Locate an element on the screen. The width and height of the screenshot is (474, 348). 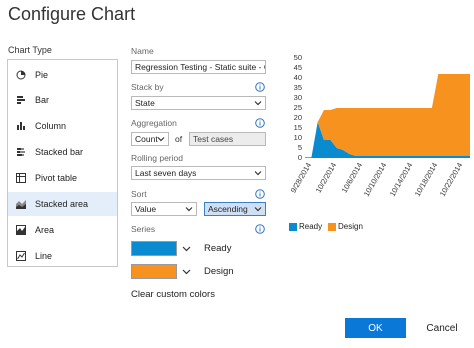
sort-field-select: Value is located at coordinates (164, 209).